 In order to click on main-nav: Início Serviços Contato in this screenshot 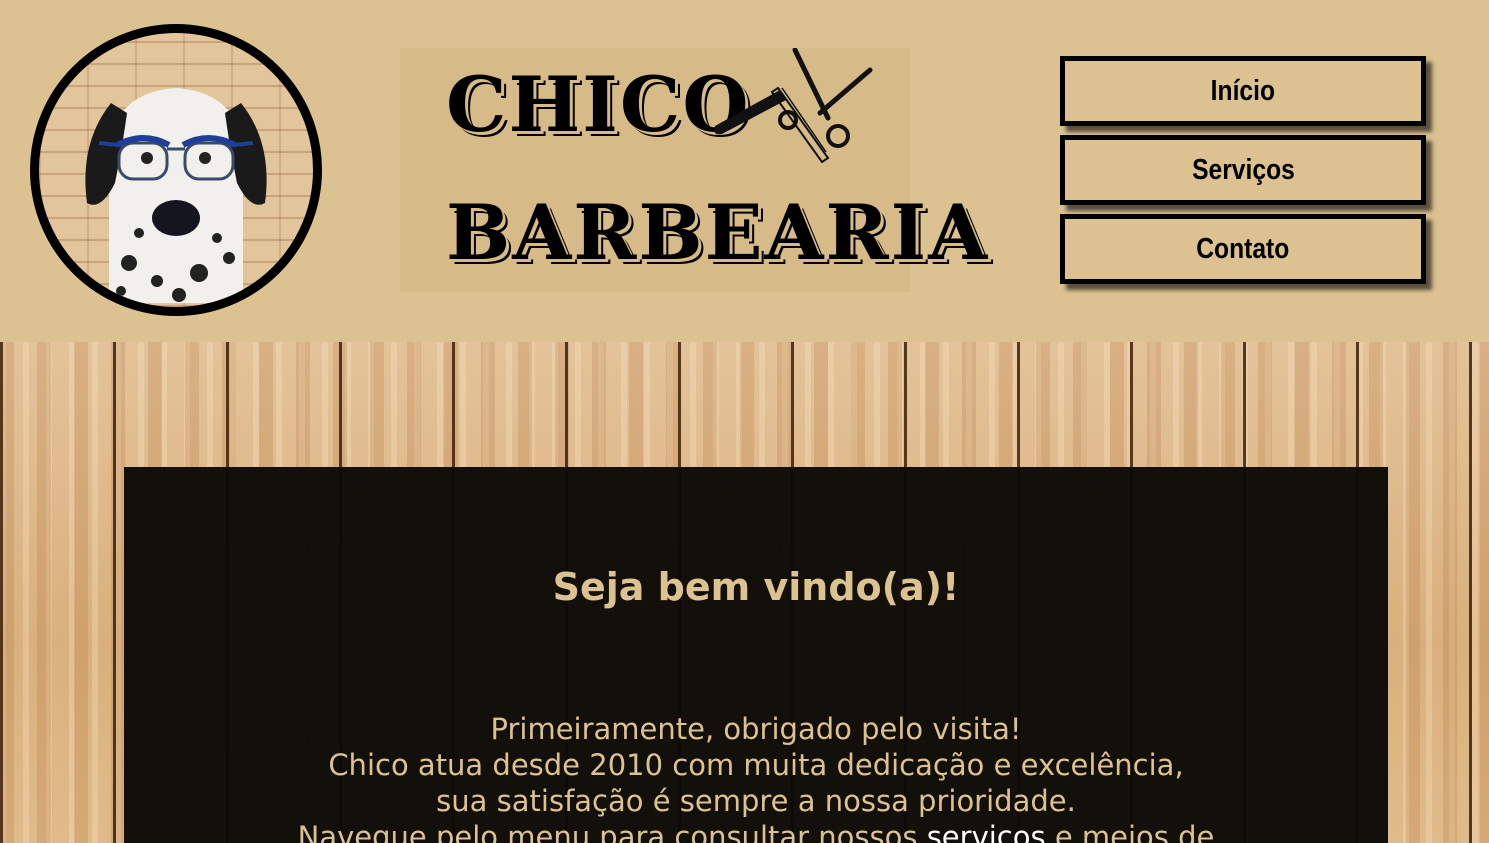, I will do `click(1243, 170)`.